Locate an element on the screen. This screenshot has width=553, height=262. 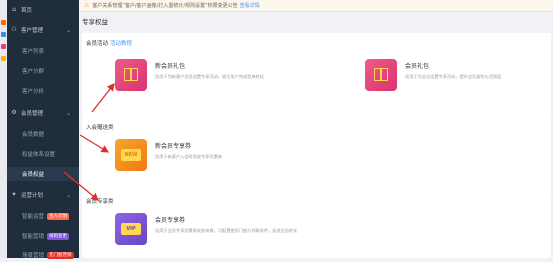
section-title: 入会赠送类 is located at coordinates (100, 128).